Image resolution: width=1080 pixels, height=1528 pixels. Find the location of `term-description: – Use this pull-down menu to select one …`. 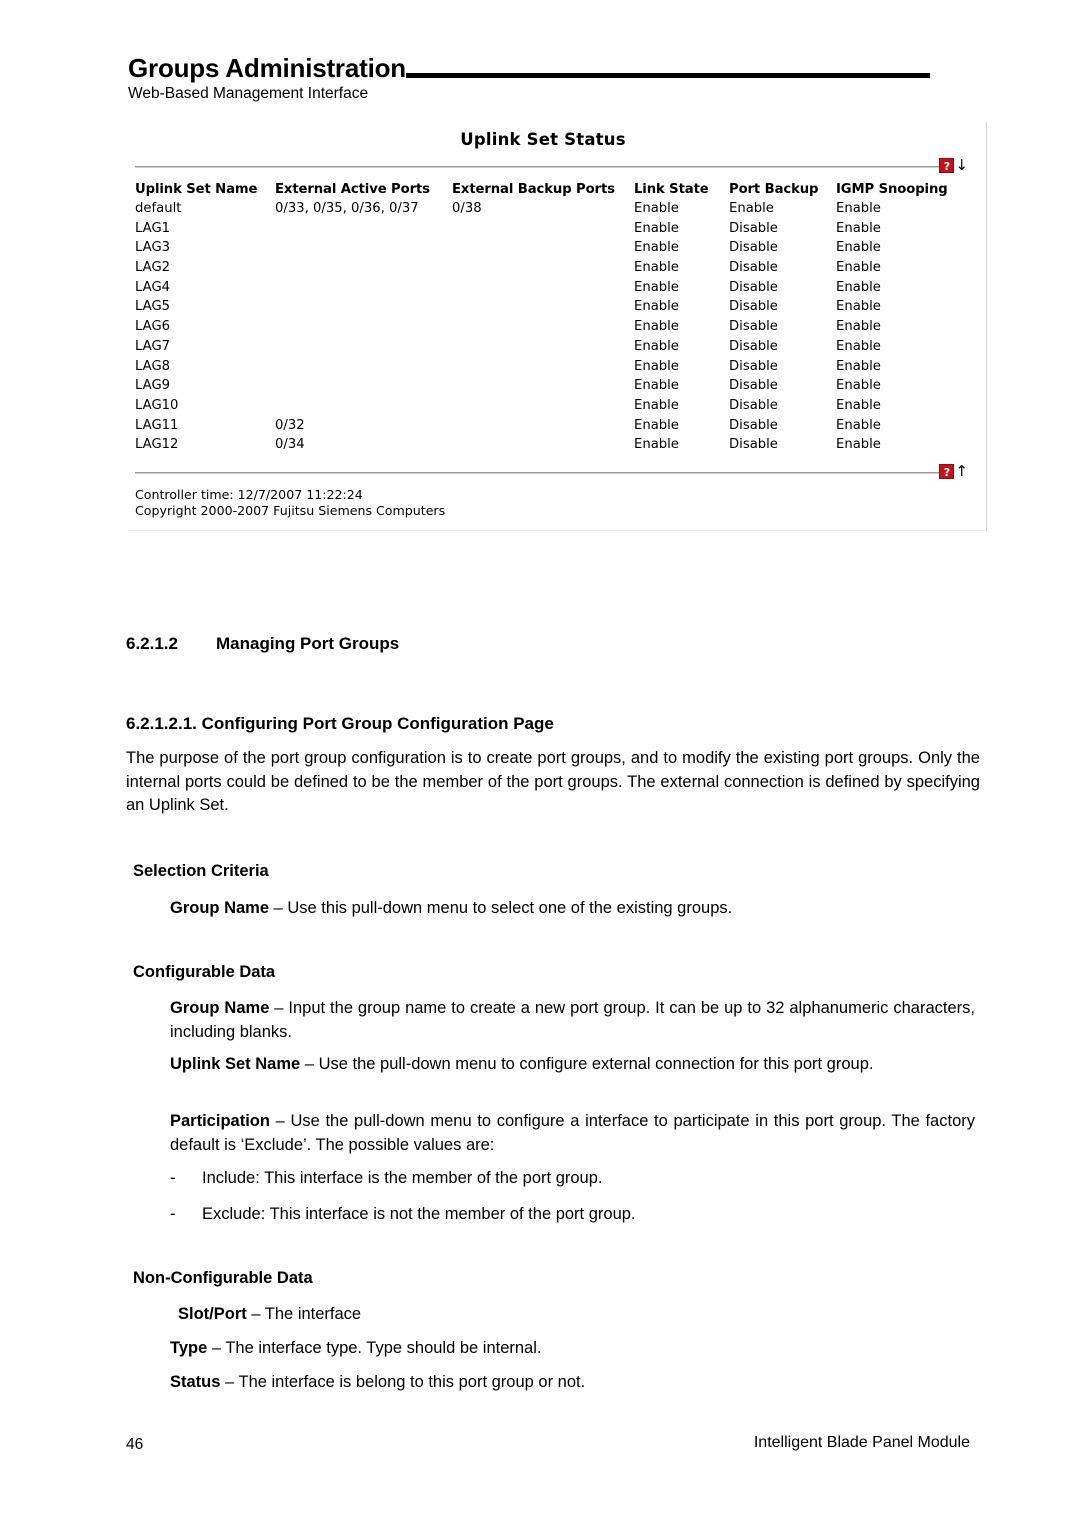

term-description: – Use this pull-down menu to select one … is located at coordinates (501, 908).